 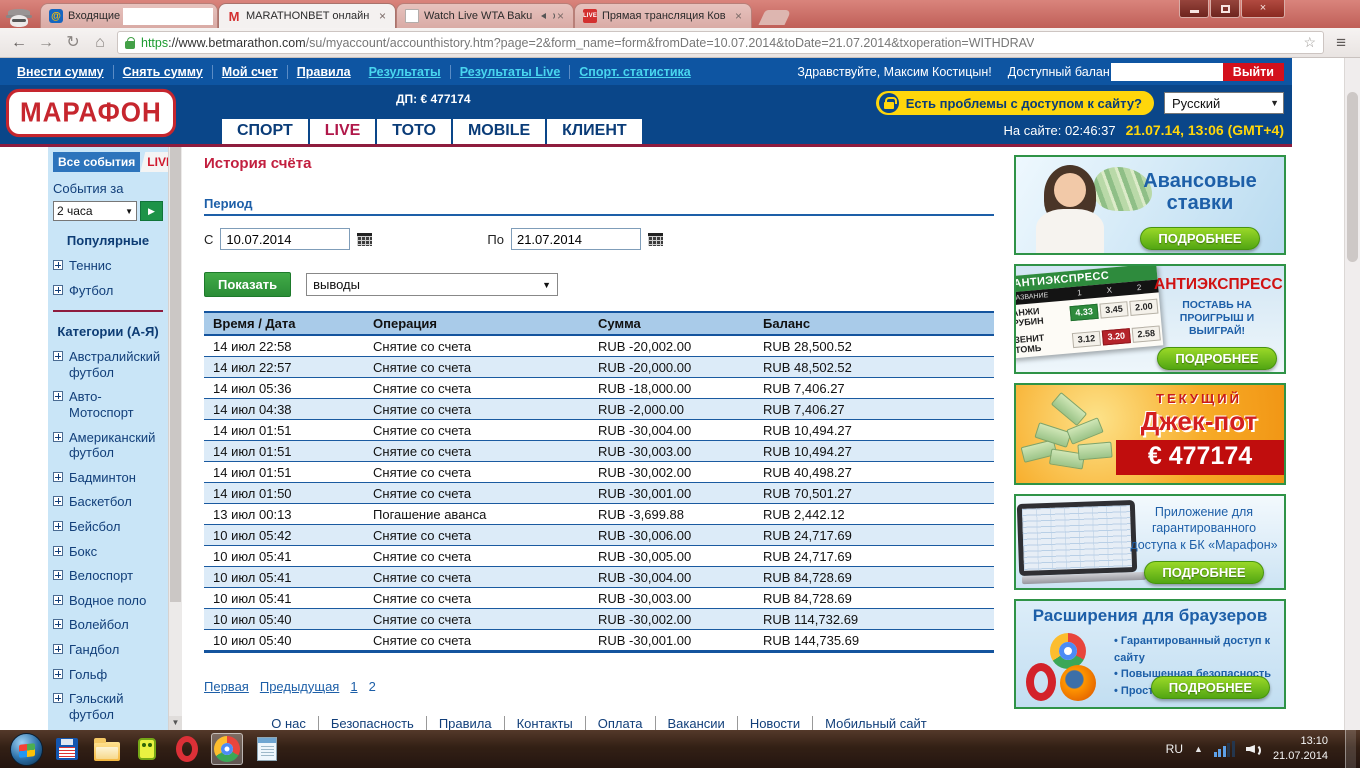 What do you see at coordinates (1224, 749) in the screenshot?
I see `network-icon` at bounding box center [1224, 749].